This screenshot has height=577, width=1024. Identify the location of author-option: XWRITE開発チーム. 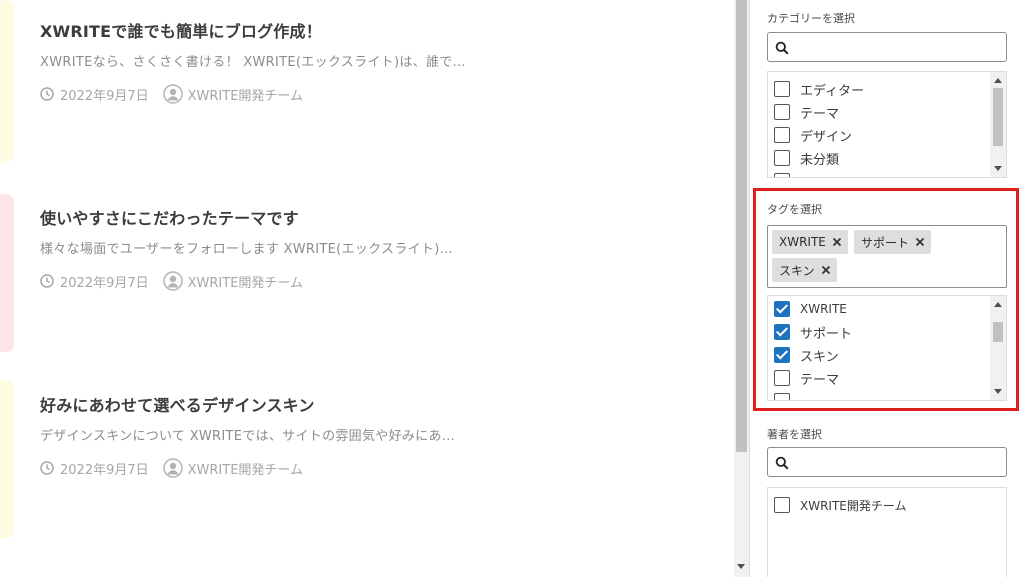
(840, 505).